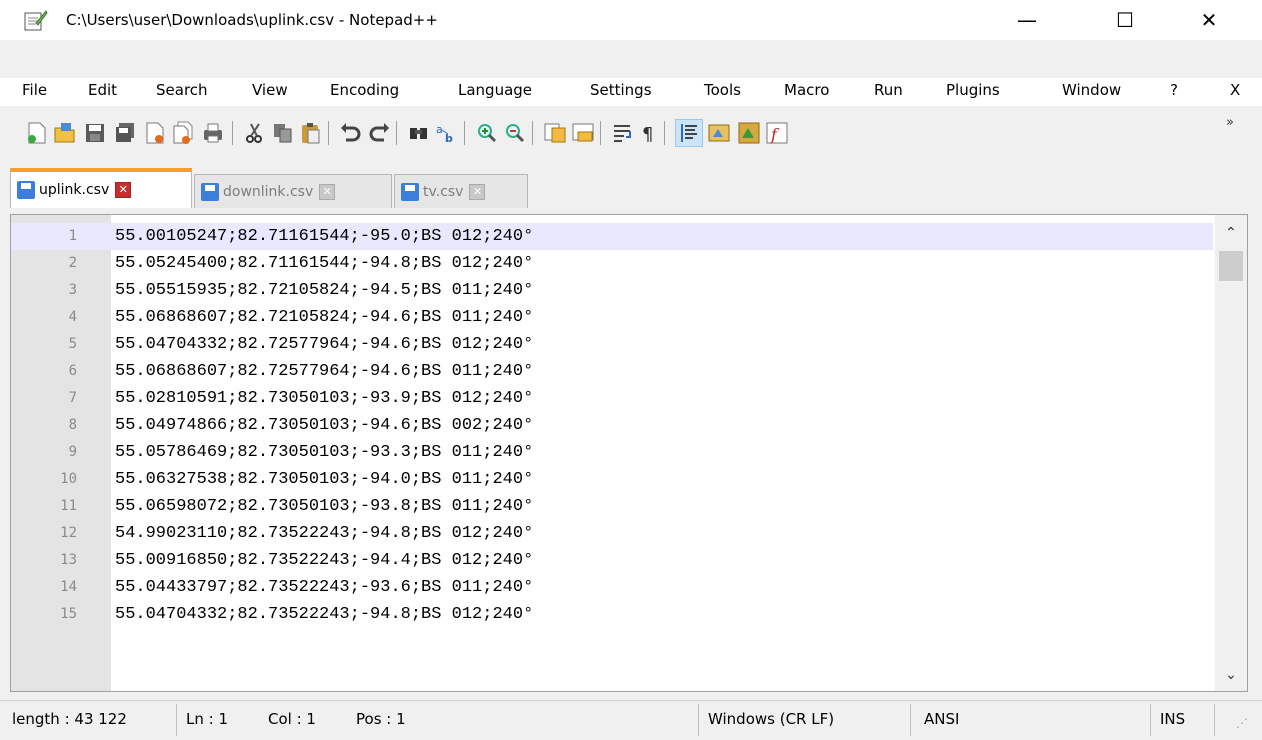 This screenshot has width=1262, height=740. Describe the element at coordinates (1231, 453) in the screenshot. I see `vertical-scrollbar: ⌃ ⌄` at that location.